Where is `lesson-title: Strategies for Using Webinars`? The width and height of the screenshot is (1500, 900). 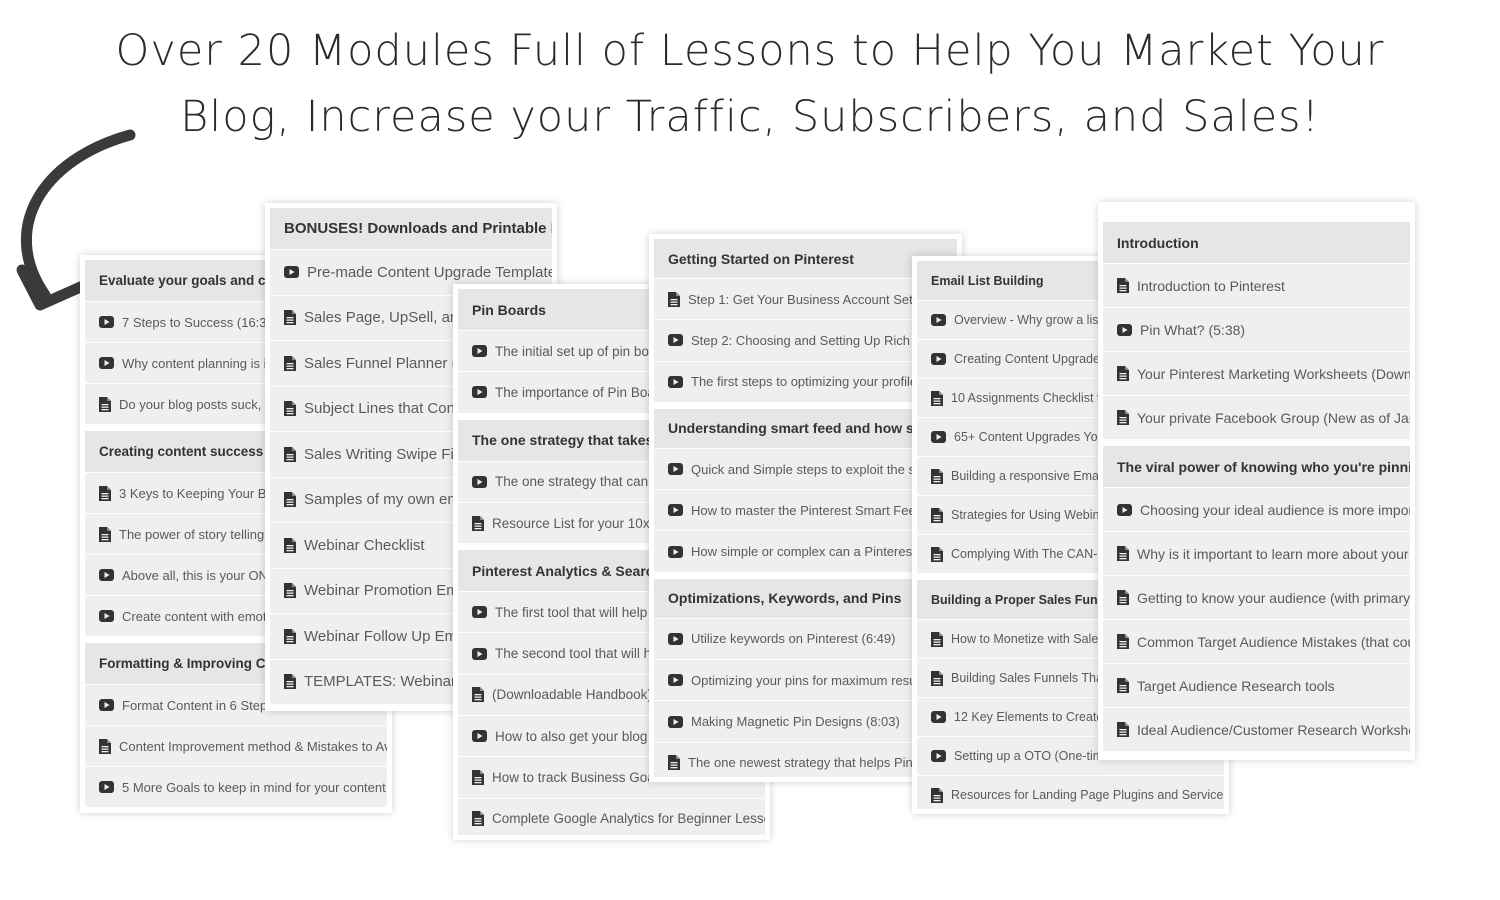
lesson-title: Strategies for Using Webinars is located at coordinates (1034, 515).